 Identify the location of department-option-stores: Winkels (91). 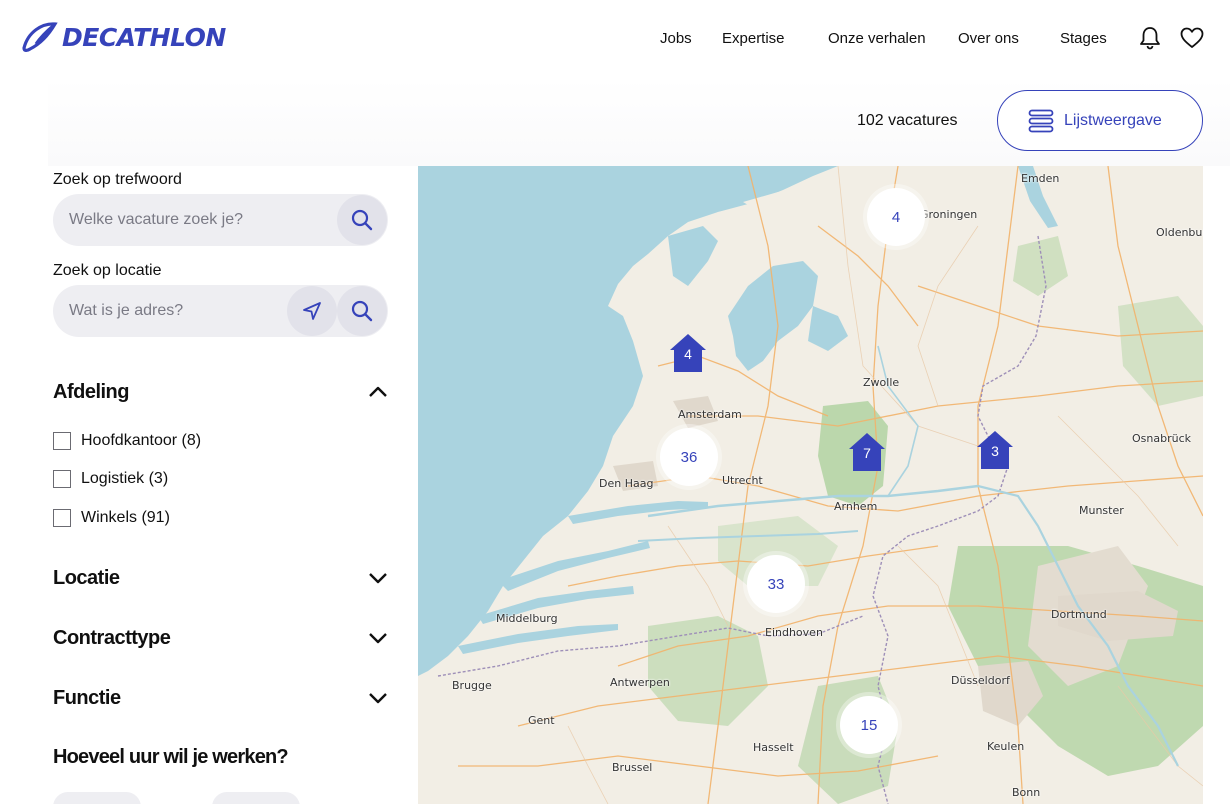
(111, 518).